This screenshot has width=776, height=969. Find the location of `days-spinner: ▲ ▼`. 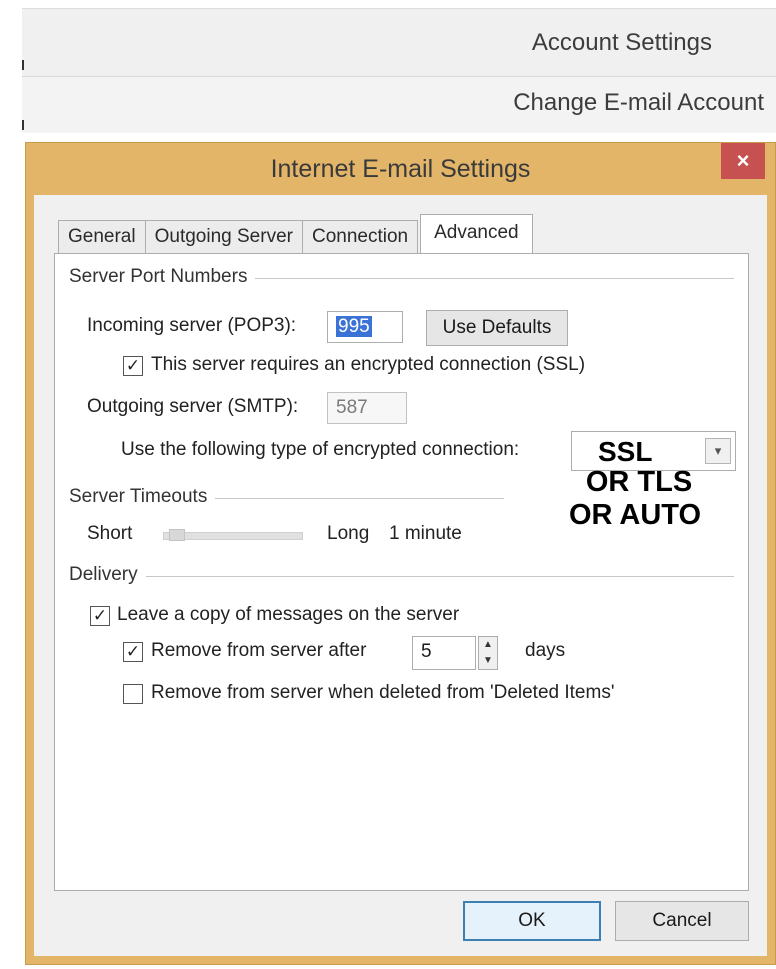

days-spinner: ▲ ▼ is located at coordinates (488, 653).